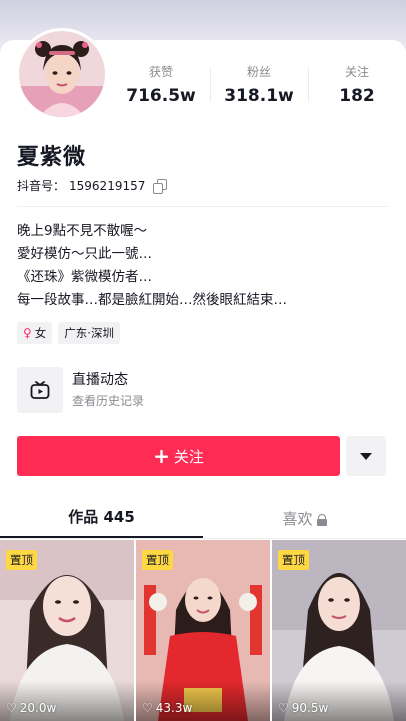 The height and width of the screenshot is (721, 406). I want to click on lock-icon, so click(321, 520).